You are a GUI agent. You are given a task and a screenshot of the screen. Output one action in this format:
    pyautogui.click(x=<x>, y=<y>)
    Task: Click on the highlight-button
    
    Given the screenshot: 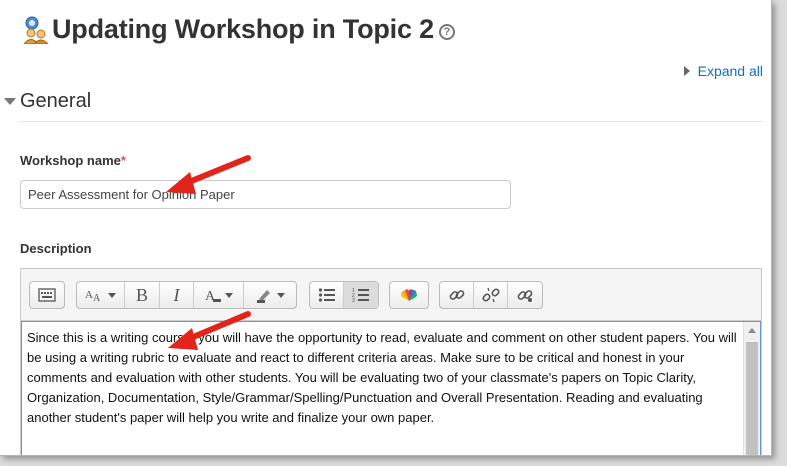 What is the action you would take?
    pyautogui.click(x=270, y=295)
    